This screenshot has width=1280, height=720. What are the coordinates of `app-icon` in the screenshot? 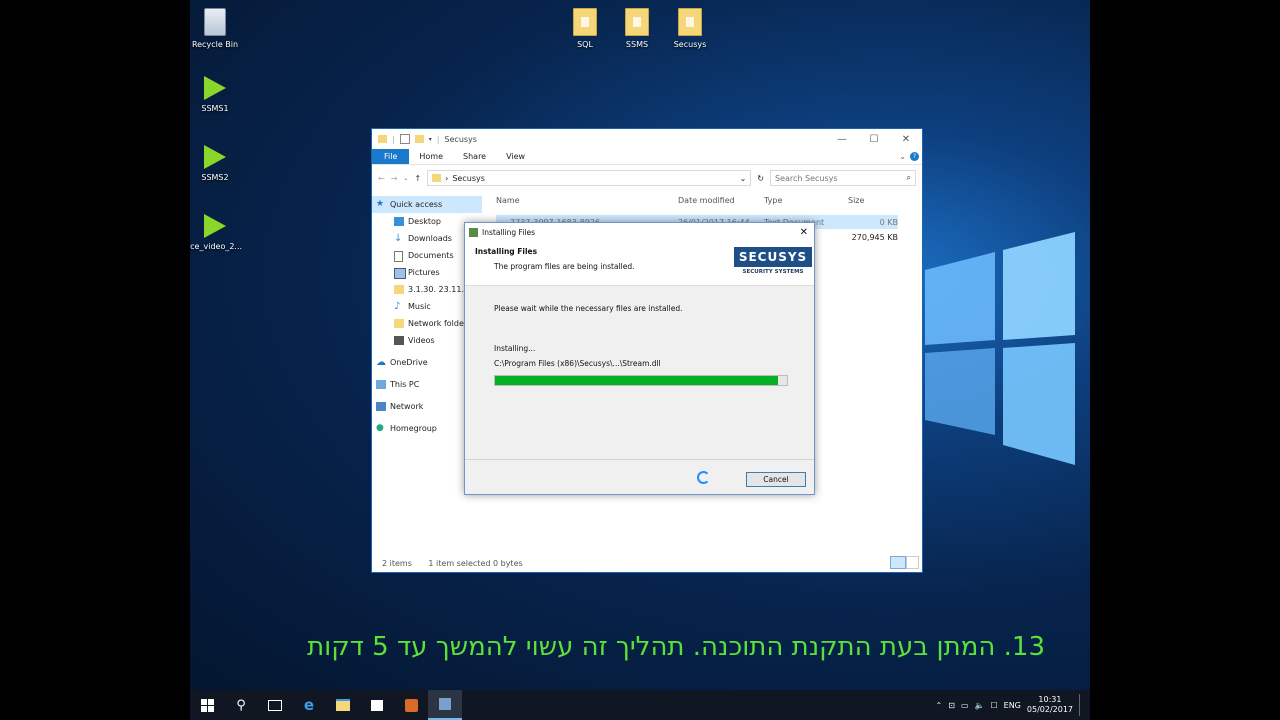 It's located at (411, 705).